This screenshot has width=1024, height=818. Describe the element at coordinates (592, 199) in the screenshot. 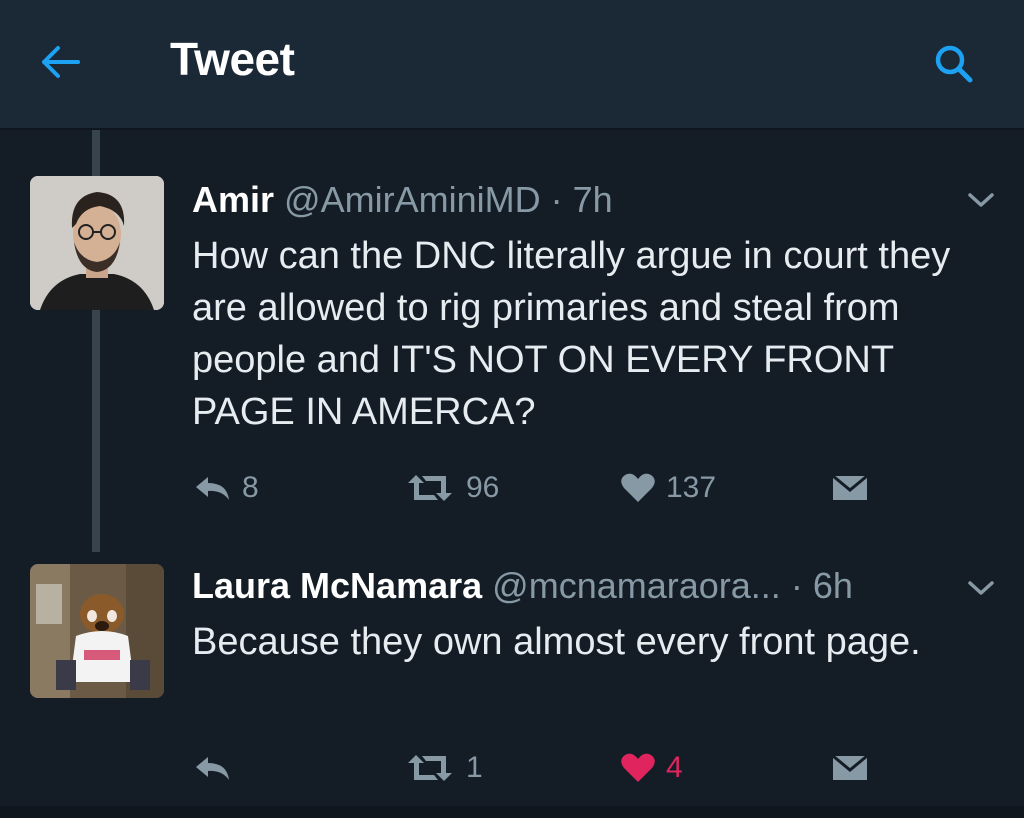

I see `timestamp: 7h` at that location.